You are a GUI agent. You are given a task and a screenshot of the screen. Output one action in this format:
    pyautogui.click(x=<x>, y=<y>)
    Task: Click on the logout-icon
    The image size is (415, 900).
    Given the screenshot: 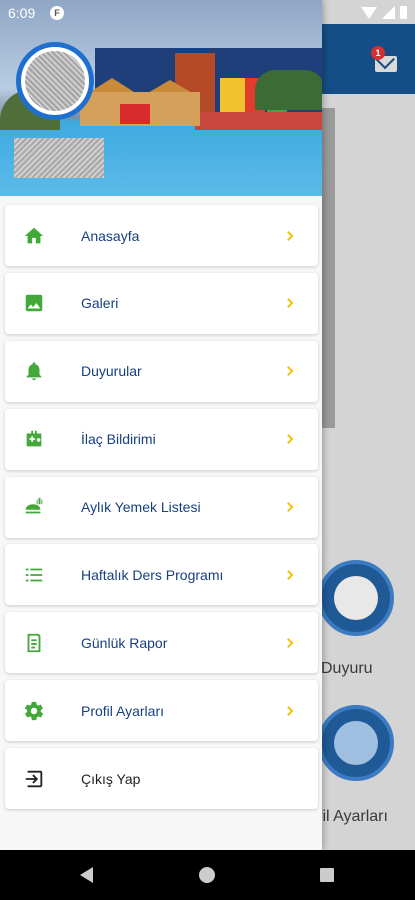 What is the action you would take?
    pyautogui.click(x=34, y=778)
    